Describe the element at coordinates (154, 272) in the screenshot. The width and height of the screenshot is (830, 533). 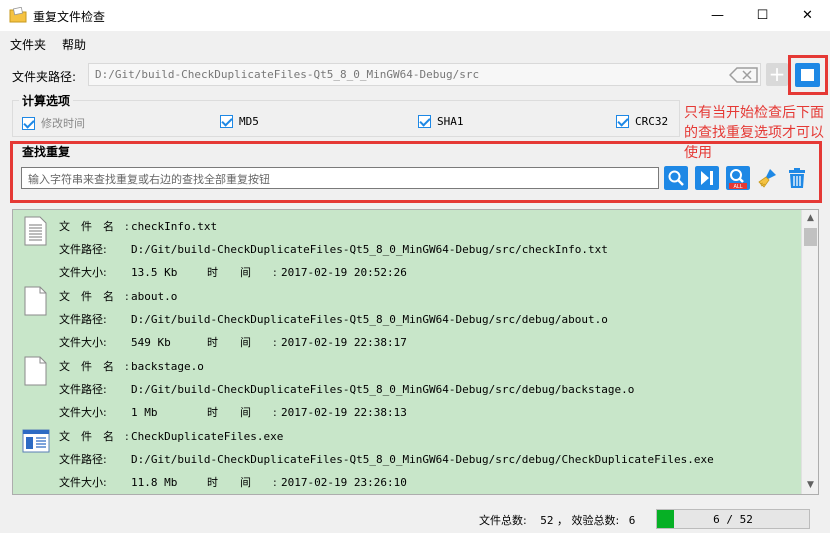
I see `file-size-value: 13.5 Kb` at that location.